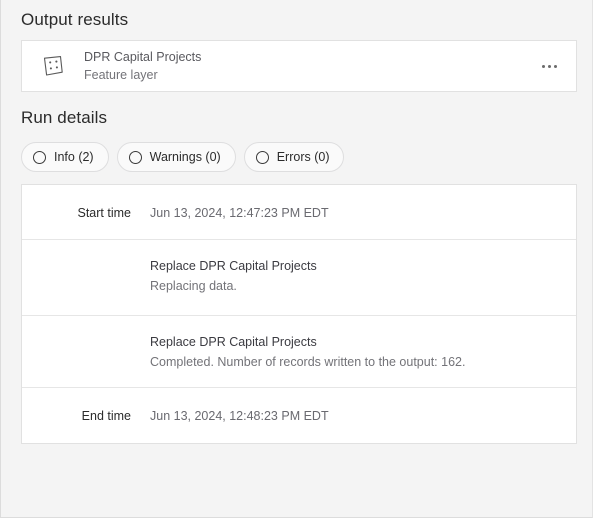 The width and height of the screenshot is (593, 518). Describe the element at coordinates (75, 19) in the screenshot. I see `output-results-heading: Output results` at that location.